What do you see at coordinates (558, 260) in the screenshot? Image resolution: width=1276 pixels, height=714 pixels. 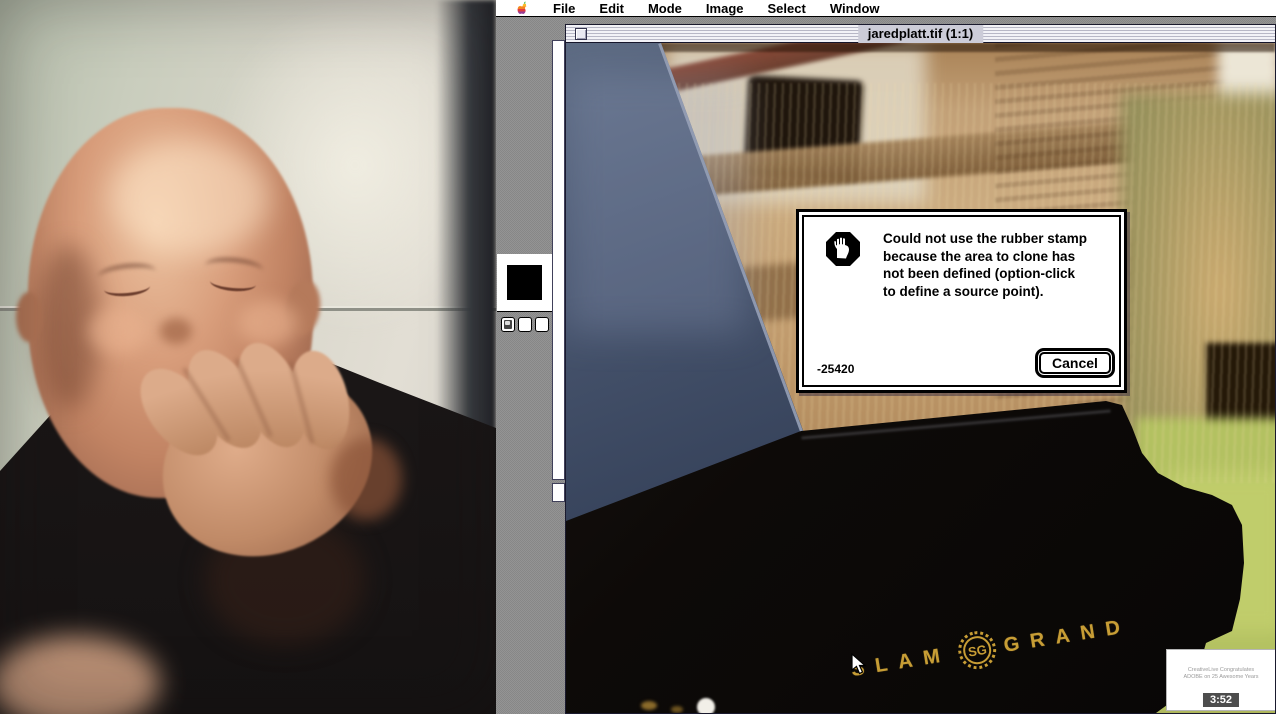 I see `scrollbar-track` at bounding box center [558, 260].